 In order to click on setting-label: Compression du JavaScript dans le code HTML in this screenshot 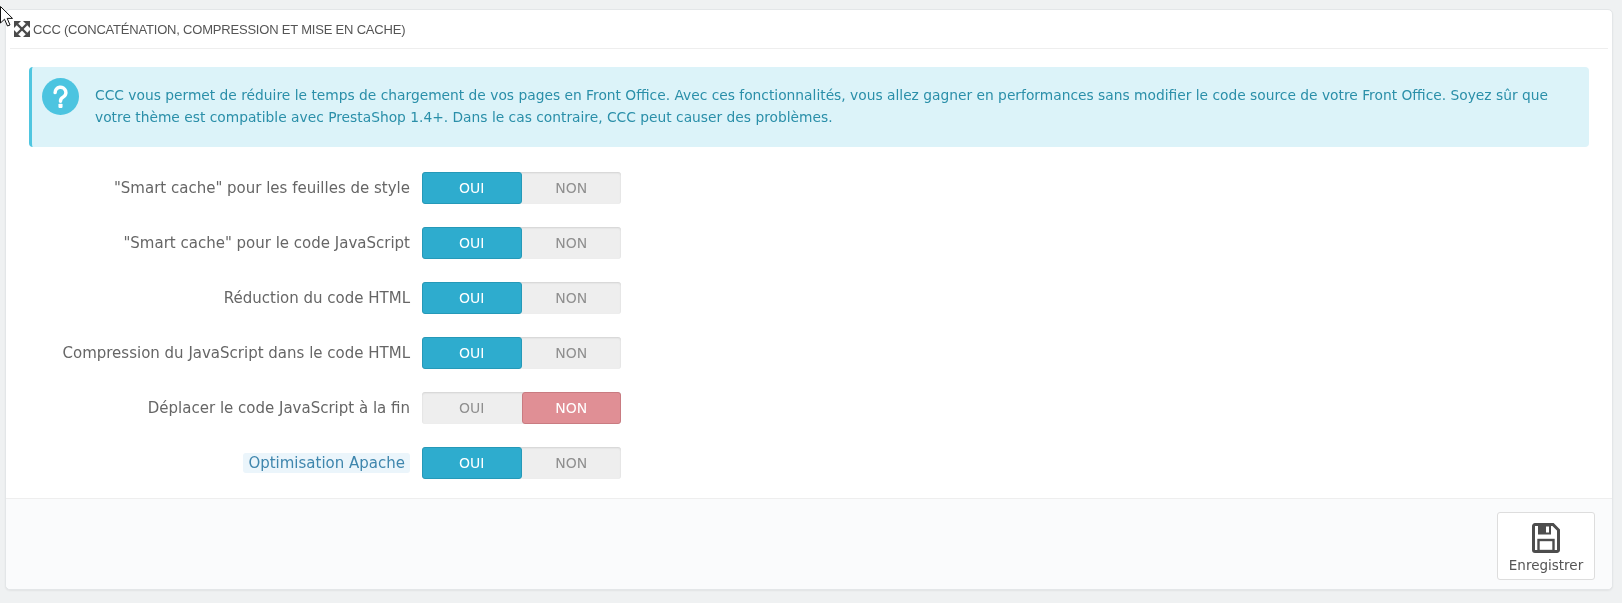, I will do `click(236, 353)`.